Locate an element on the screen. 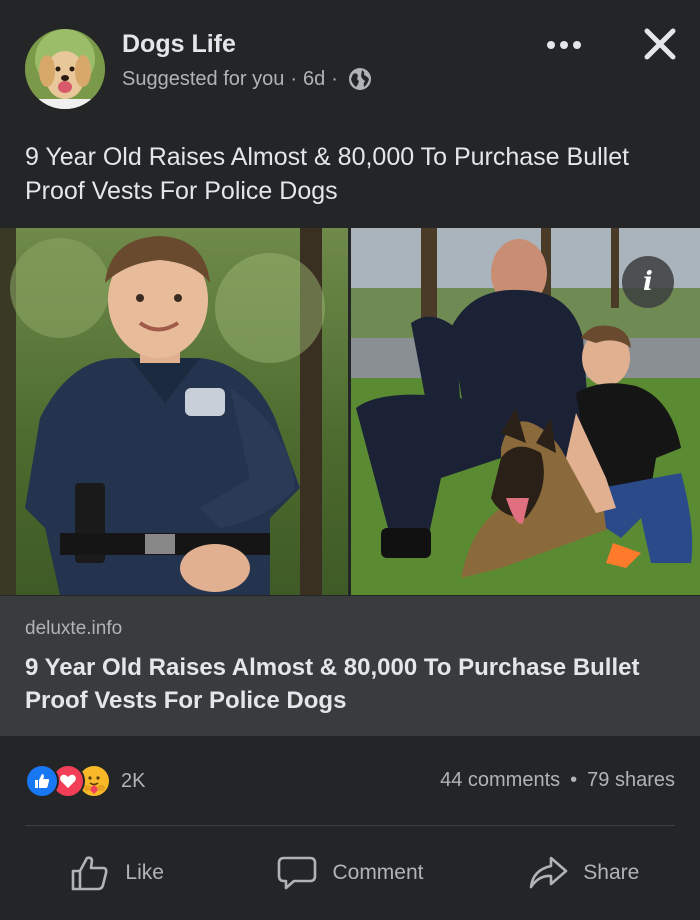 The image size is (700, 920). info-icon: i is located at coordinates (648, 282).